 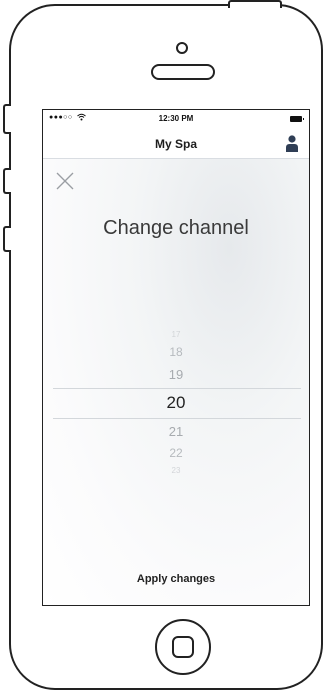 What do you see at coordinates (176, 228) in the screenshot?
I see `modal-title: Change channel` at bounding box center [176, 228].